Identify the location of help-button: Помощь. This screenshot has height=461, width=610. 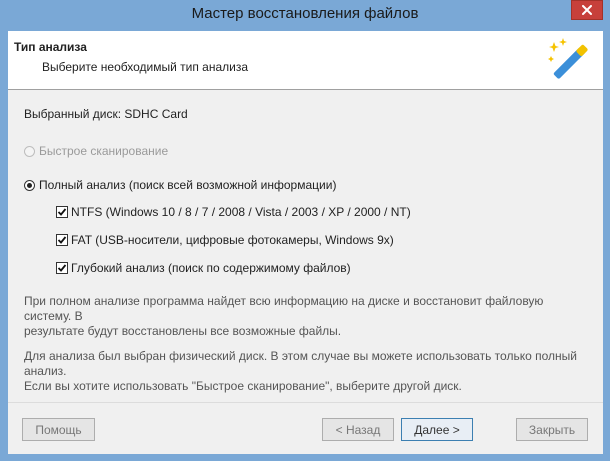
(58, 429).